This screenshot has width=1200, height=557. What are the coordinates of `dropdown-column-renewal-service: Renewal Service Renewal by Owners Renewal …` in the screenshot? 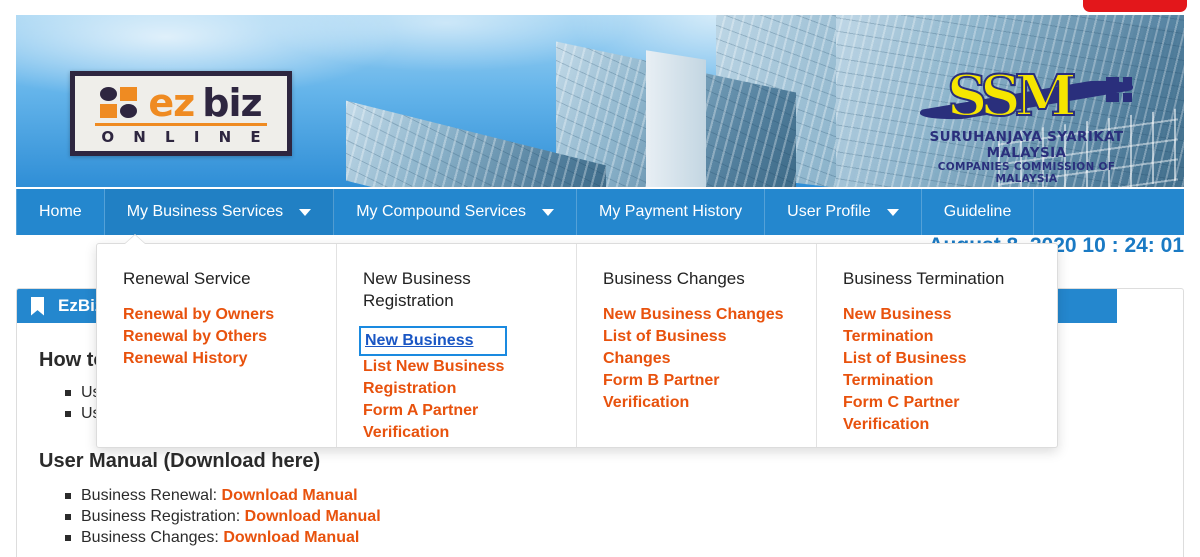 It's located at (217, 345).